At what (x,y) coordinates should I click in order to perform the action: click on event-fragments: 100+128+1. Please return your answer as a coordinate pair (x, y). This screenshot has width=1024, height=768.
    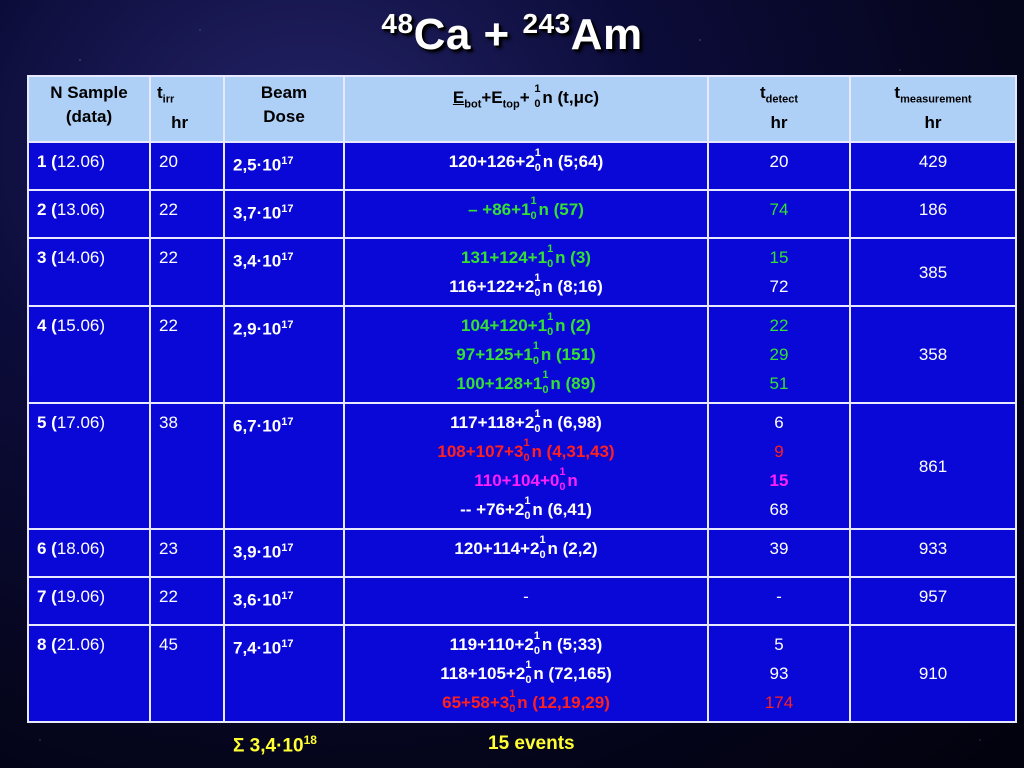
    Looking at the image, I should click on (499, 383).